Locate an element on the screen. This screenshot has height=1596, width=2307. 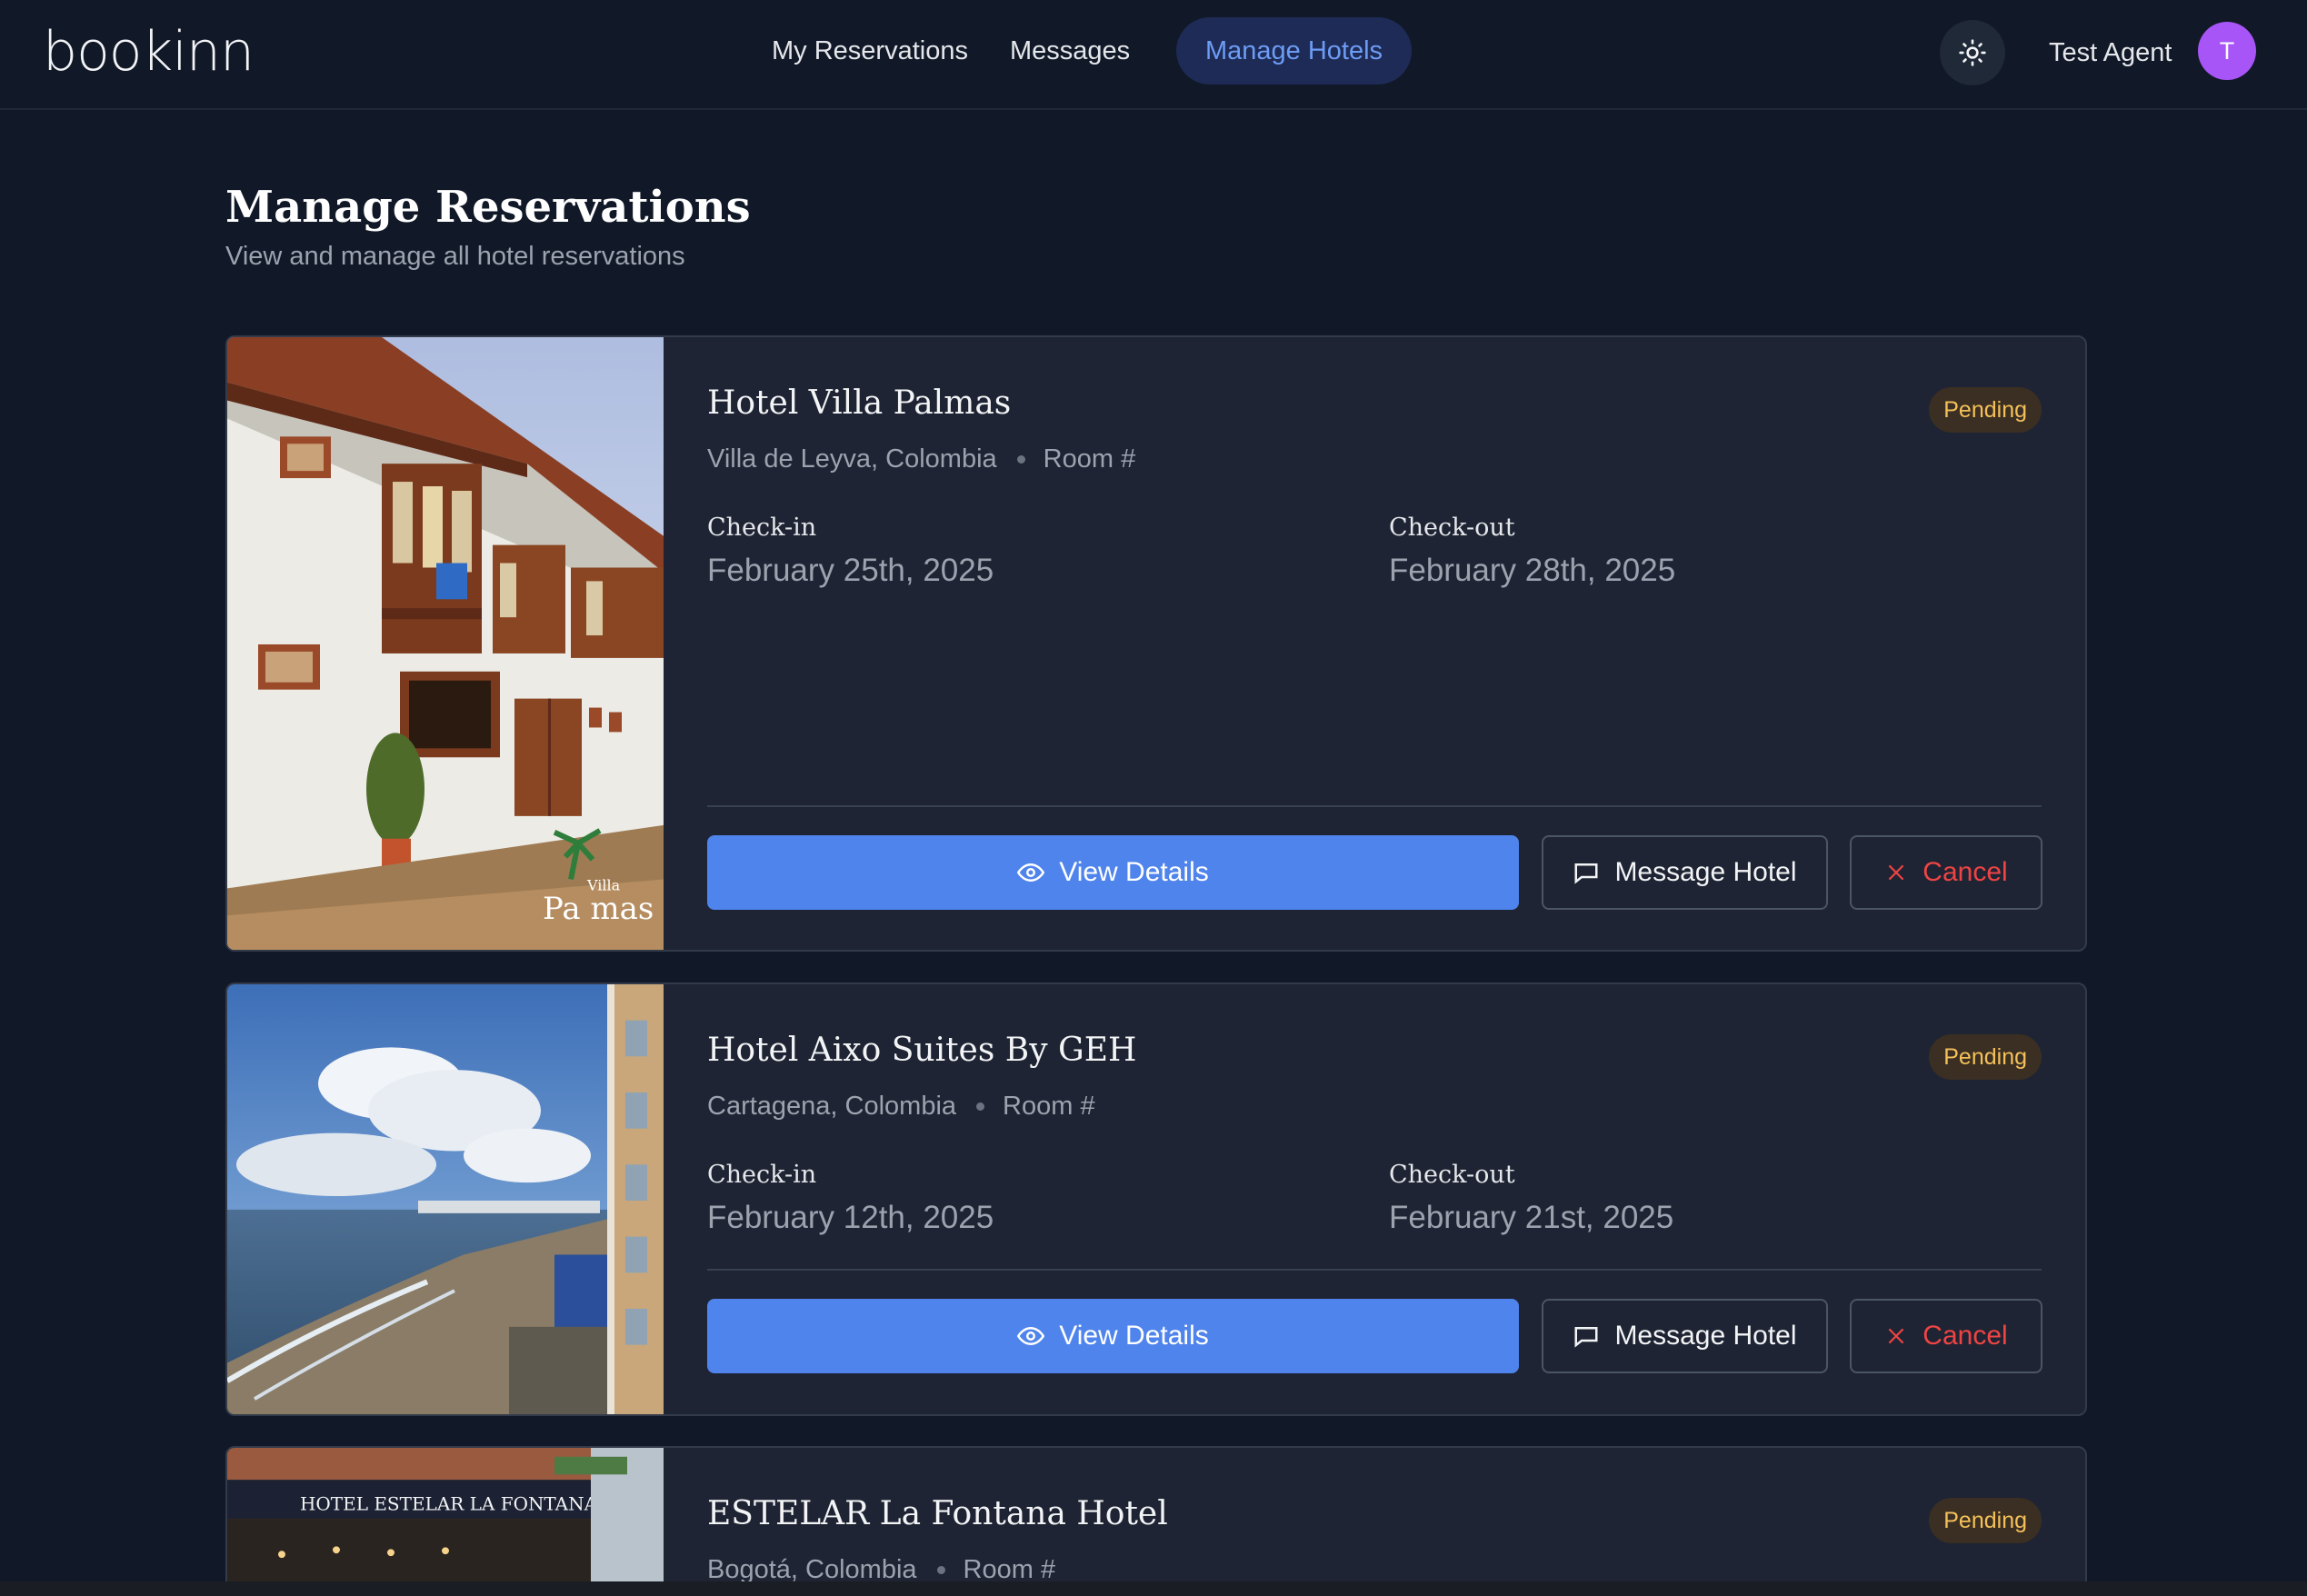
location-line: Villa de Leyva, Colombia Room # is located at coordinates (921, 459).